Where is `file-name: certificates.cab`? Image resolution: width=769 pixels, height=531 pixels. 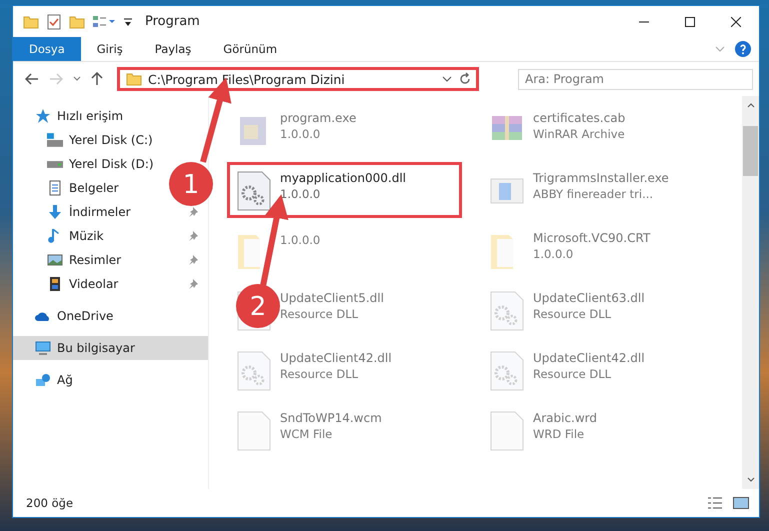
file-name: certificates.cab is located at coordinates (579, 118).